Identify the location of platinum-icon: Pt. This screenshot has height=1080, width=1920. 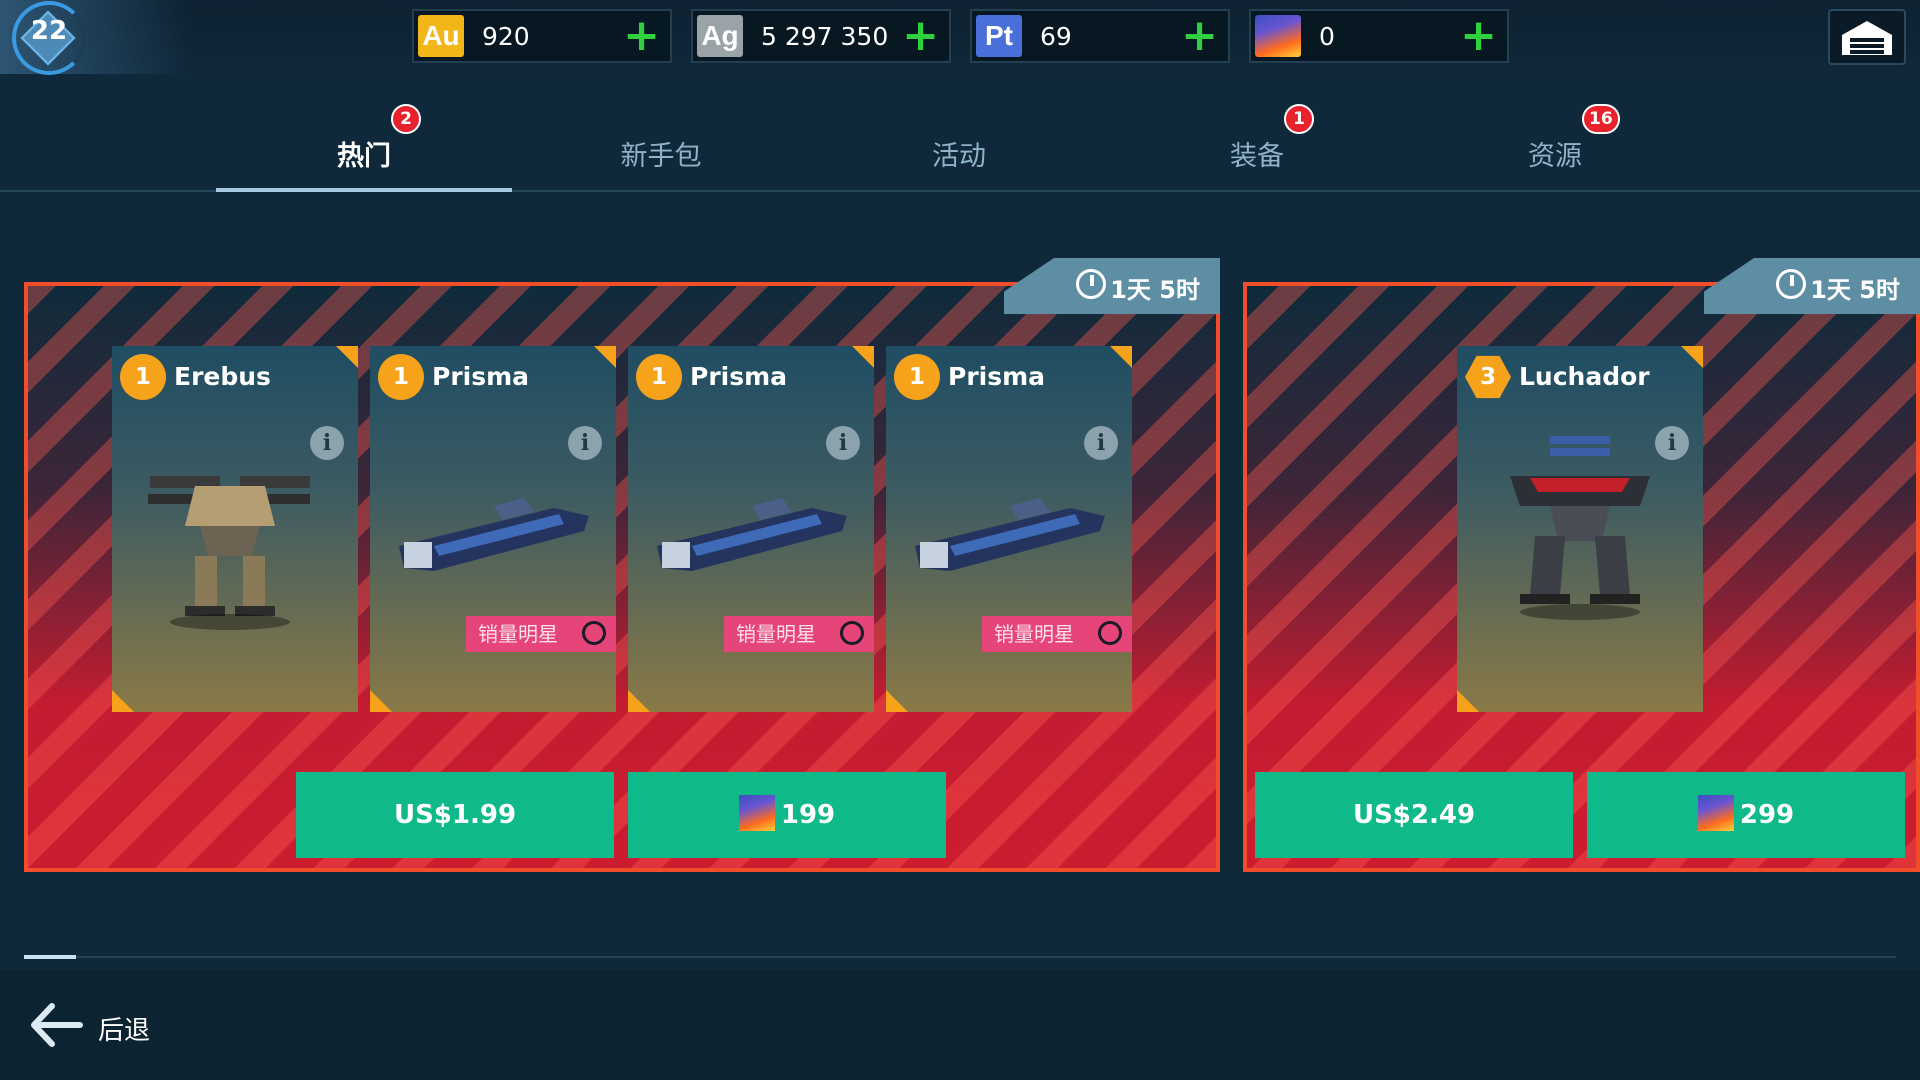
(999, 36).